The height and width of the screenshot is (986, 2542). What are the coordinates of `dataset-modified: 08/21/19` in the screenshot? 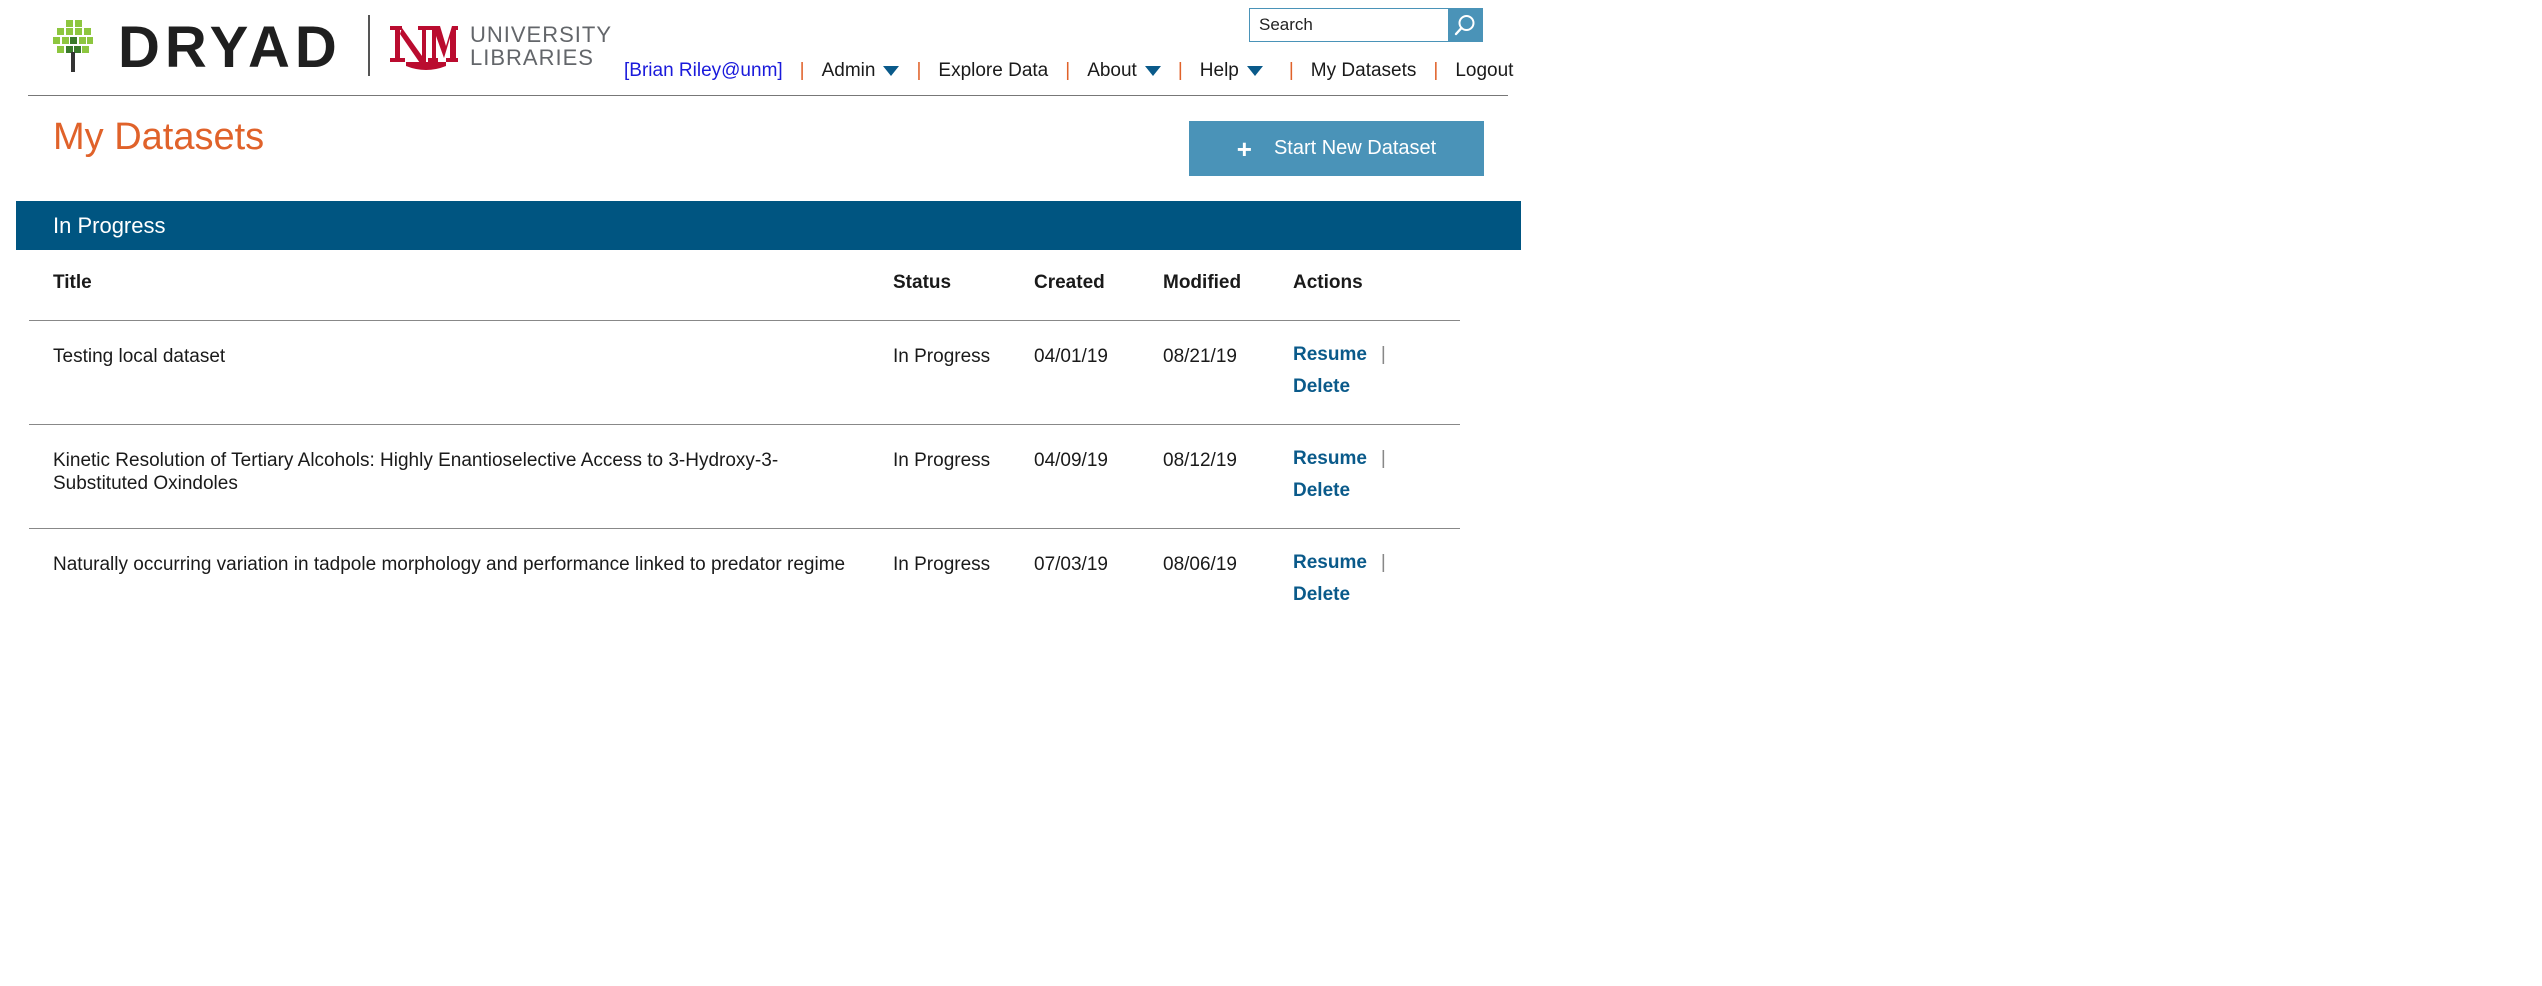 It's located at (1200, 356).